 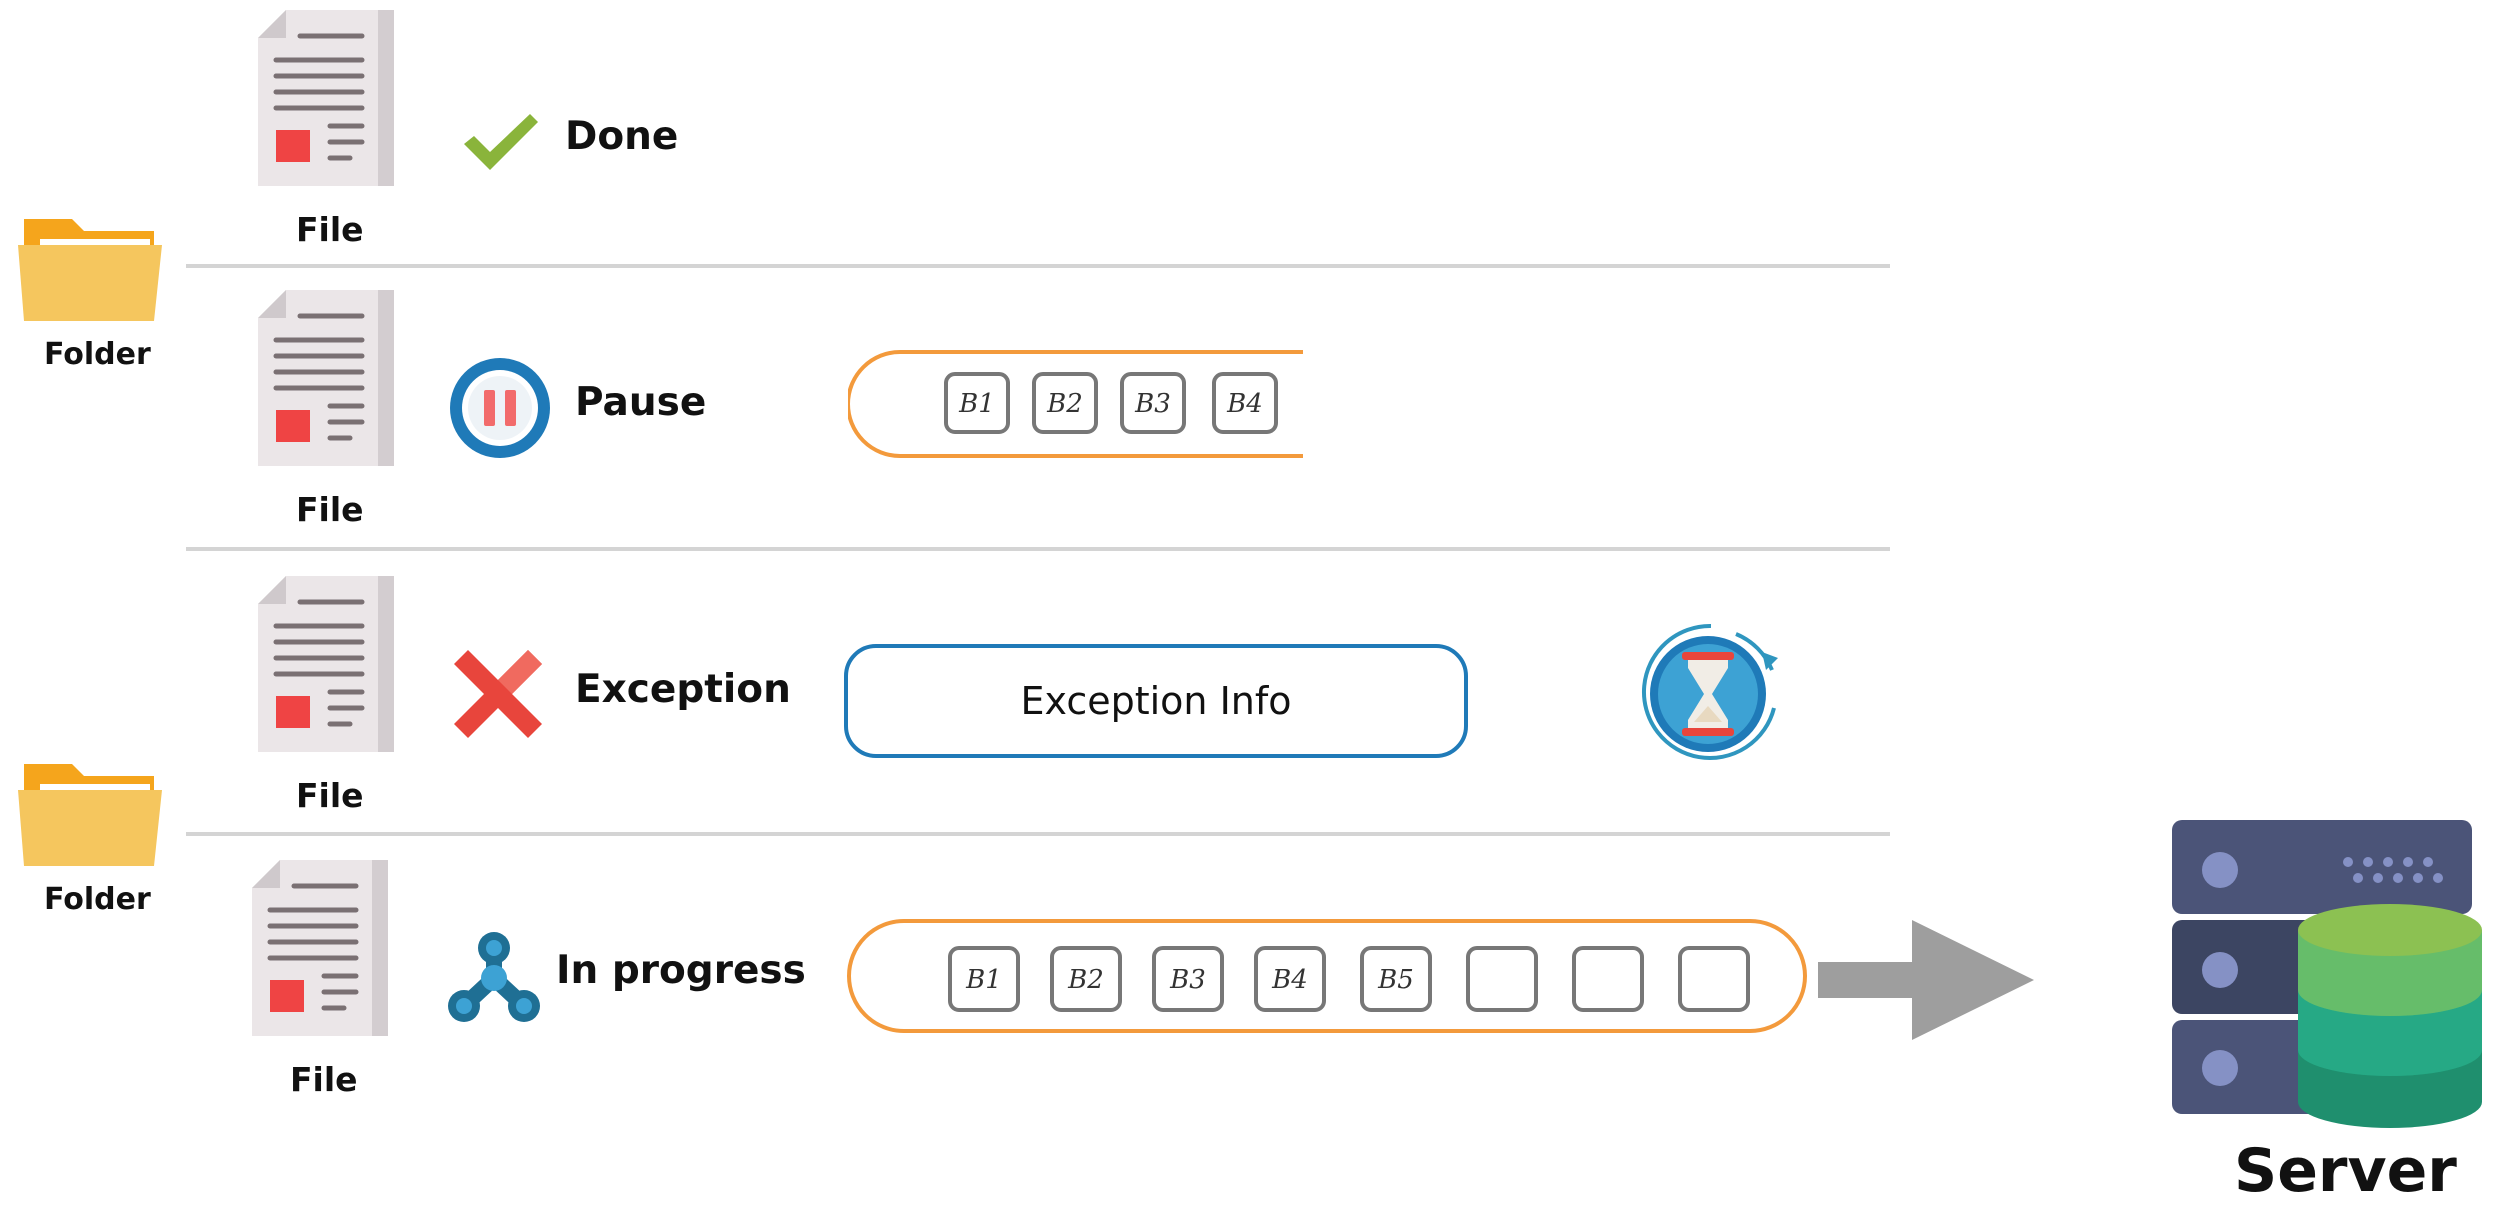 I want to click on check-icon, so click(x=500, y=142).